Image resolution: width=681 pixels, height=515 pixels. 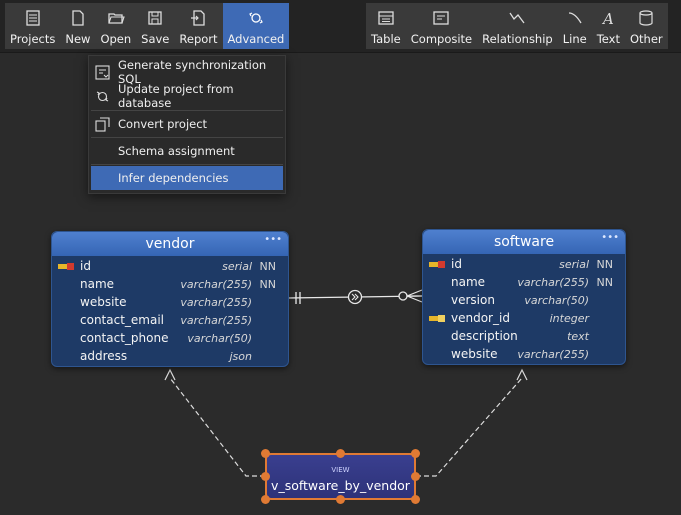 I want to click on menu-item-infer-dependencies: Infer dependencies, so click(x=187, y=178).